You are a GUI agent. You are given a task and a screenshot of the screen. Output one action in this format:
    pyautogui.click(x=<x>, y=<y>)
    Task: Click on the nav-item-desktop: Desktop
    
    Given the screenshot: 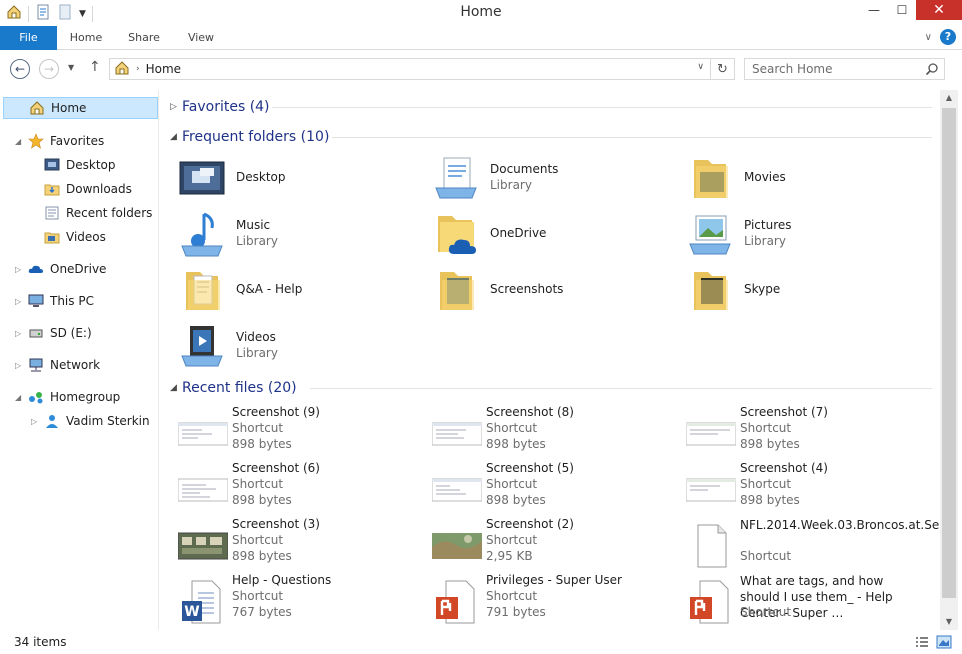 What is the action you would take?
    pyautogui.click(x=79, y=165)
    